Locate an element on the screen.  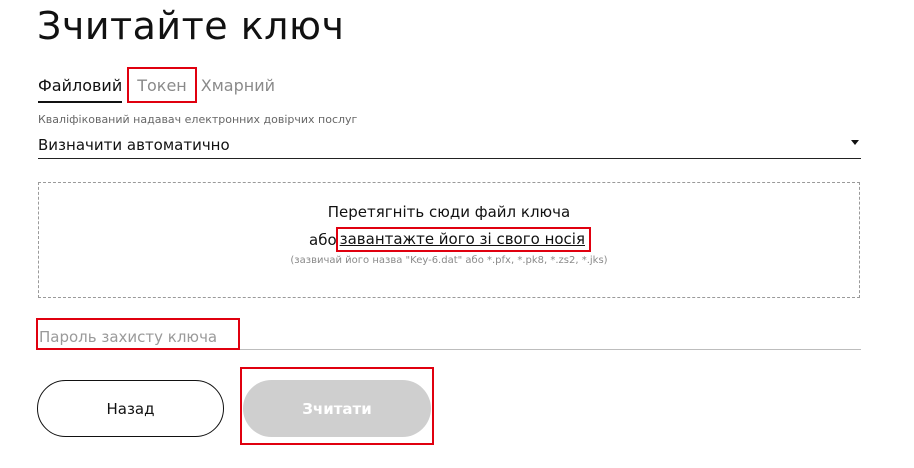
tab-cloud: Хмарний is located at coordinates (238, 88).